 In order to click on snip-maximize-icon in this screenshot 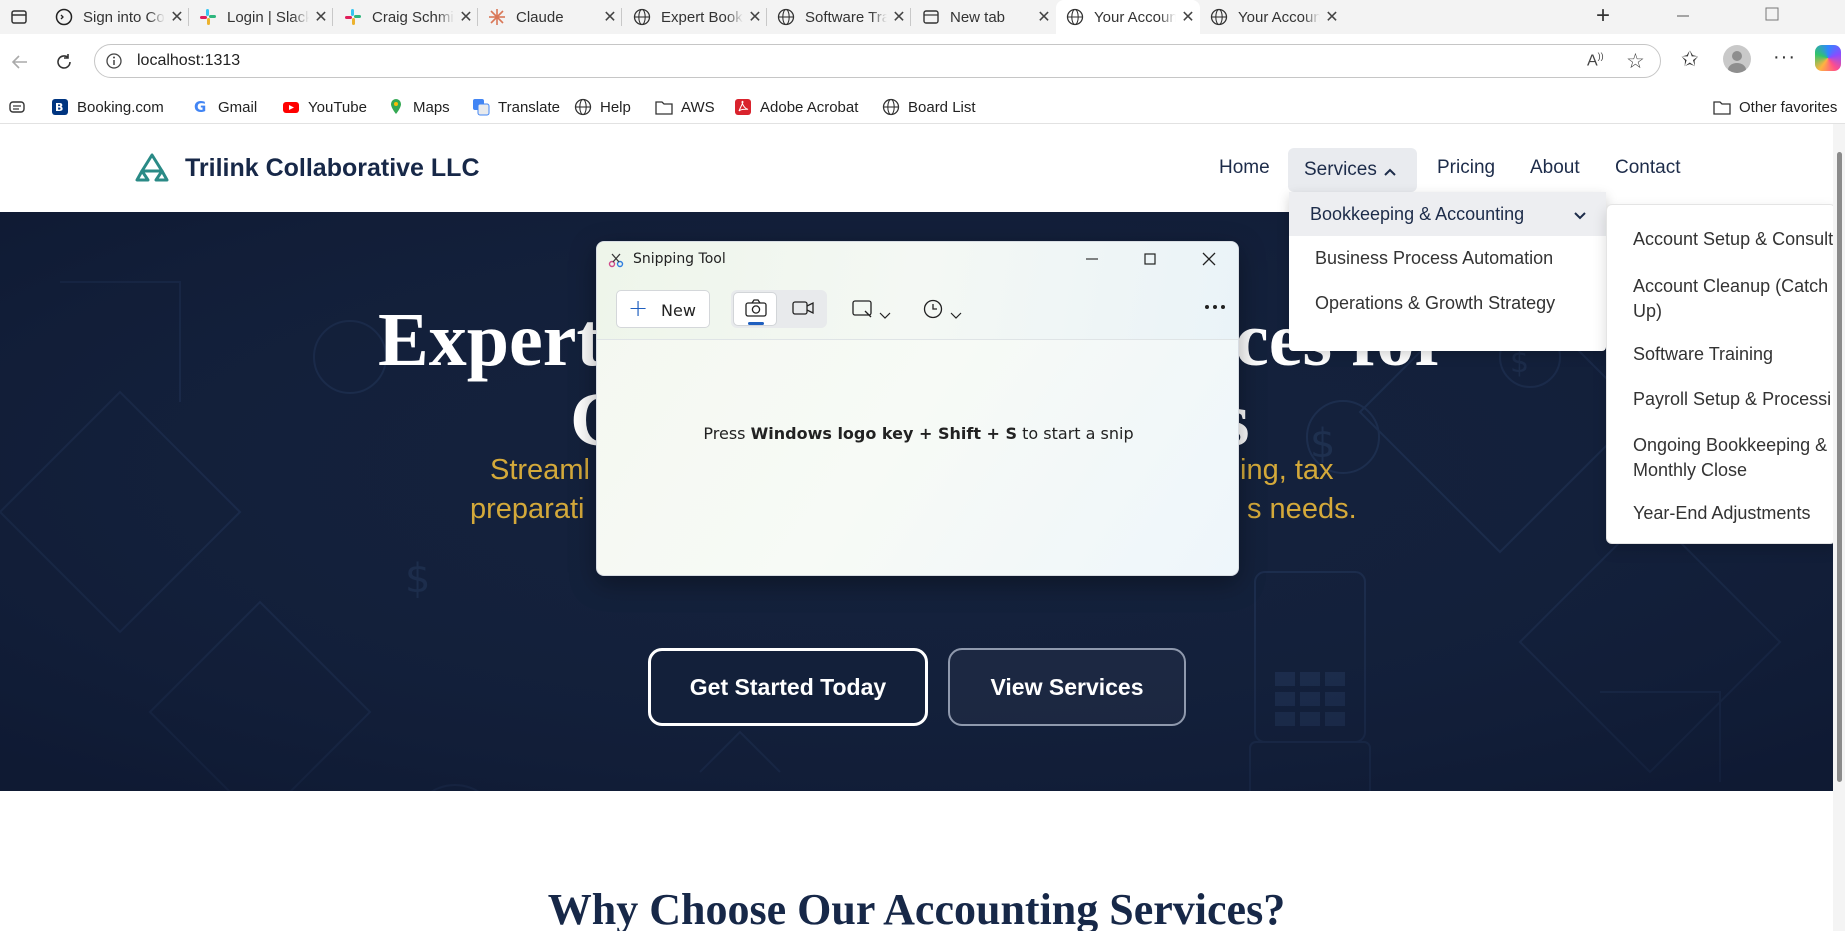, I will do `click(1150, 259)`.